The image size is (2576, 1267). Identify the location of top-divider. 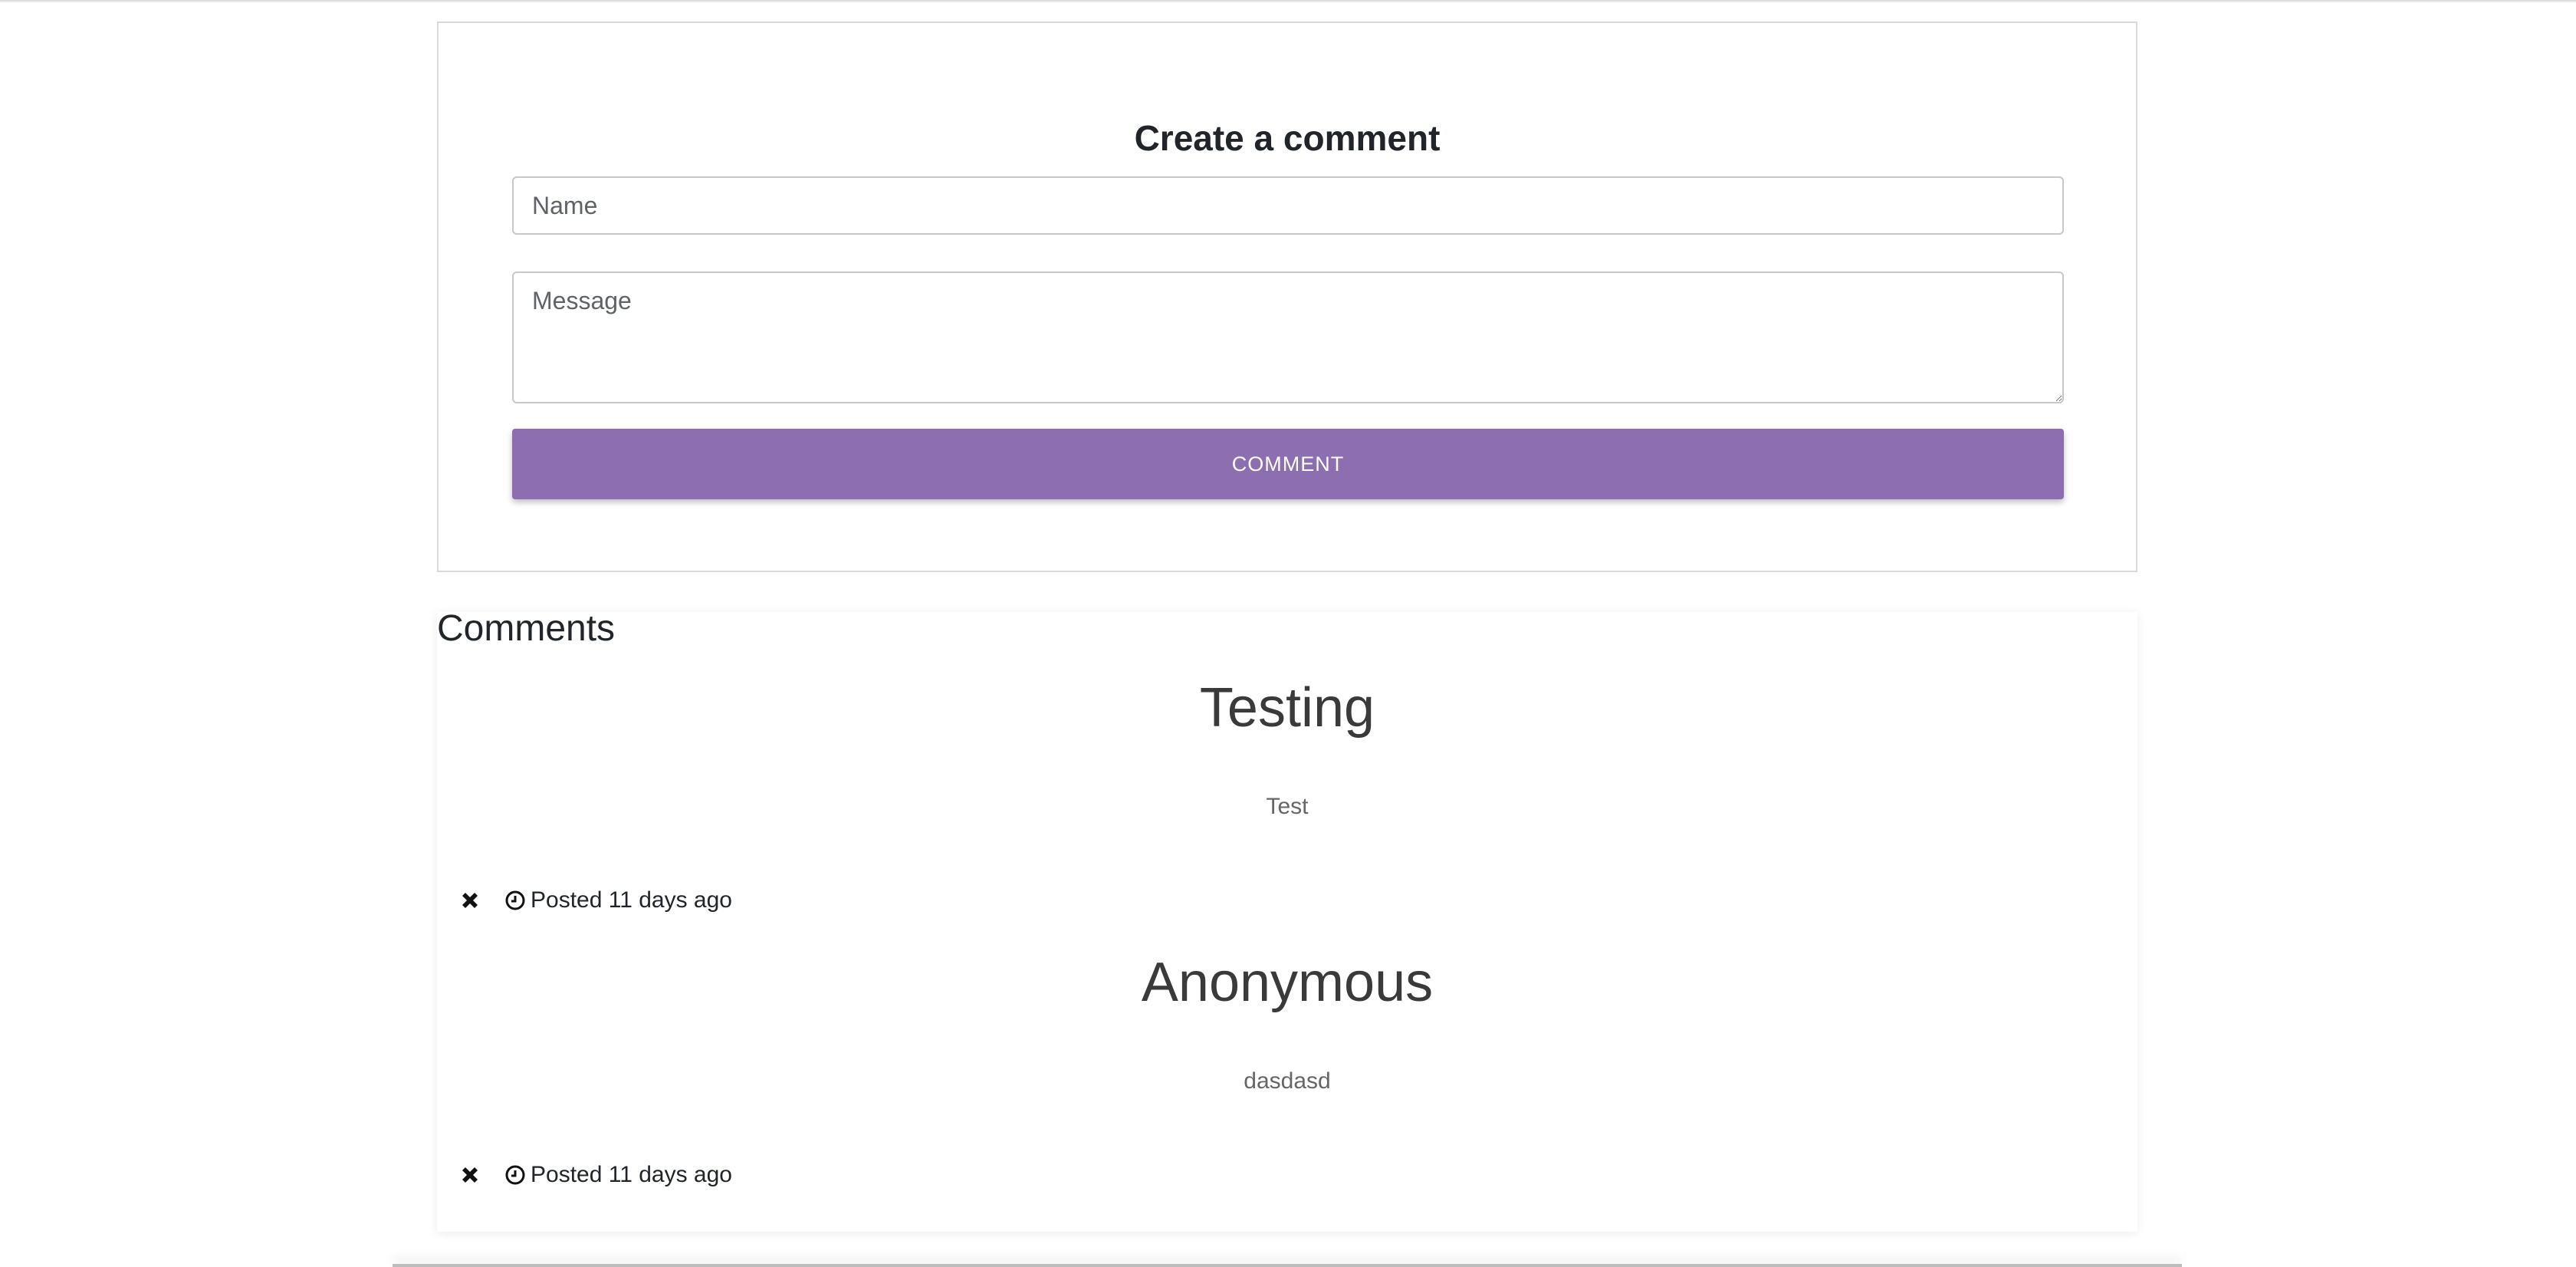
(1288, 1).